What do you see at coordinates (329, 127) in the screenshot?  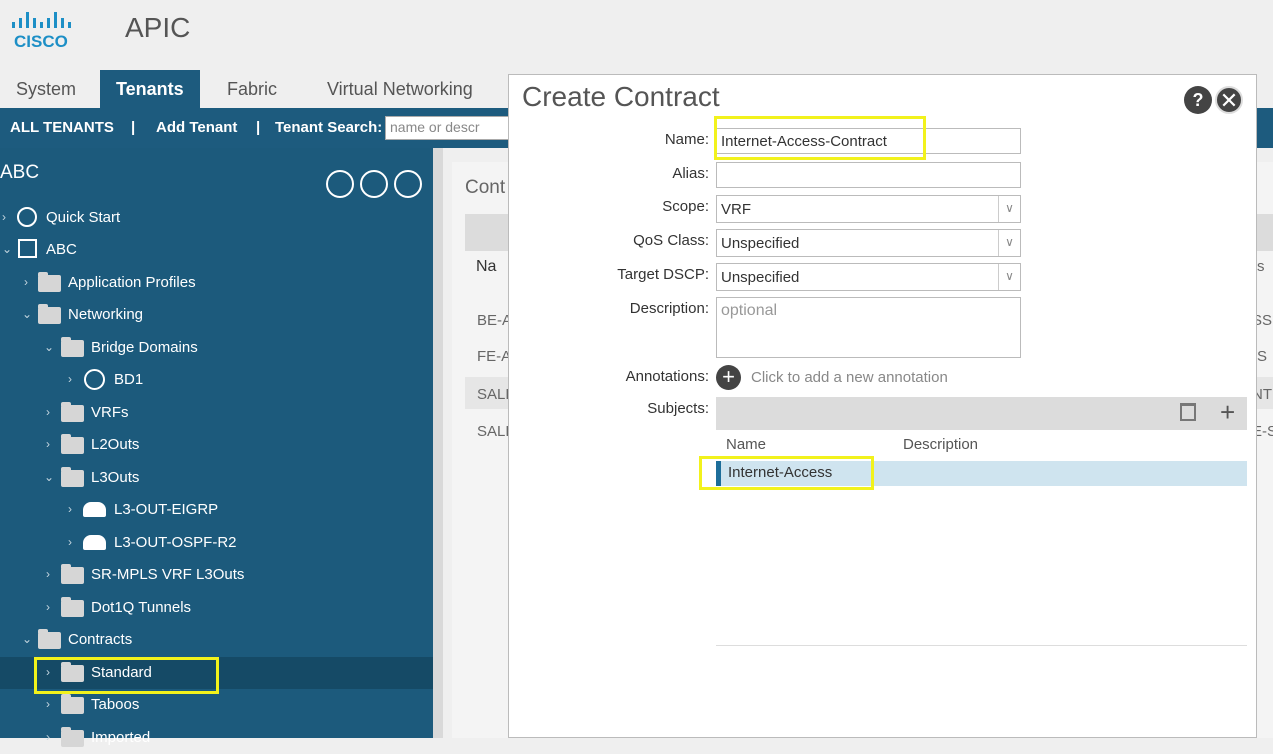 I see `tenant-search-label: Tenant Search:` at bounding box center [329, 127].